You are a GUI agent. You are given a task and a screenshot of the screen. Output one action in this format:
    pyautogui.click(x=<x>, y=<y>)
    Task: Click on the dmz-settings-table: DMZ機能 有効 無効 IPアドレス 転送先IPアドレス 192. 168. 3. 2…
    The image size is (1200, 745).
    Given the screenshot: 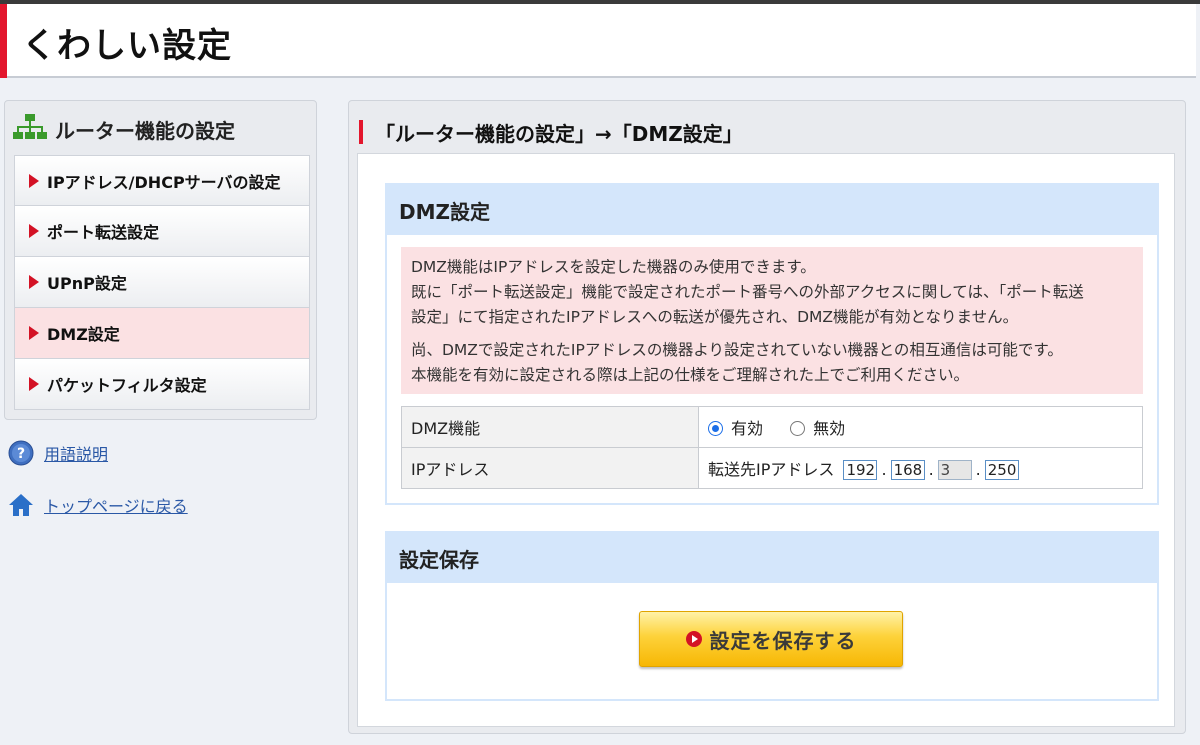 What is the action you would take?
    pyautogui.click(x=772, y=447)
    